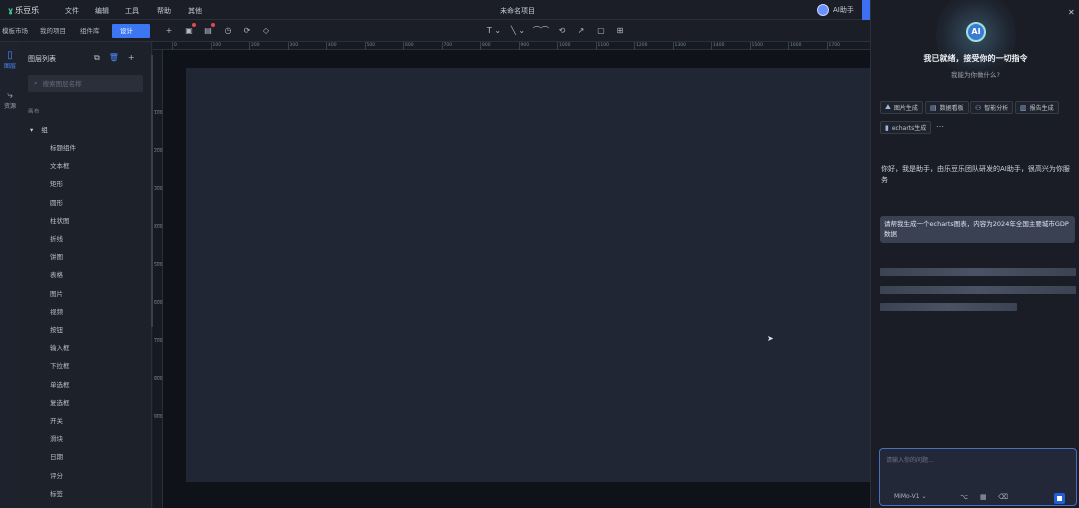  Describe the element at coordinates (23, 10) in the screenshot. I see `app-brand: ɣ 乐豆乐` at that location.